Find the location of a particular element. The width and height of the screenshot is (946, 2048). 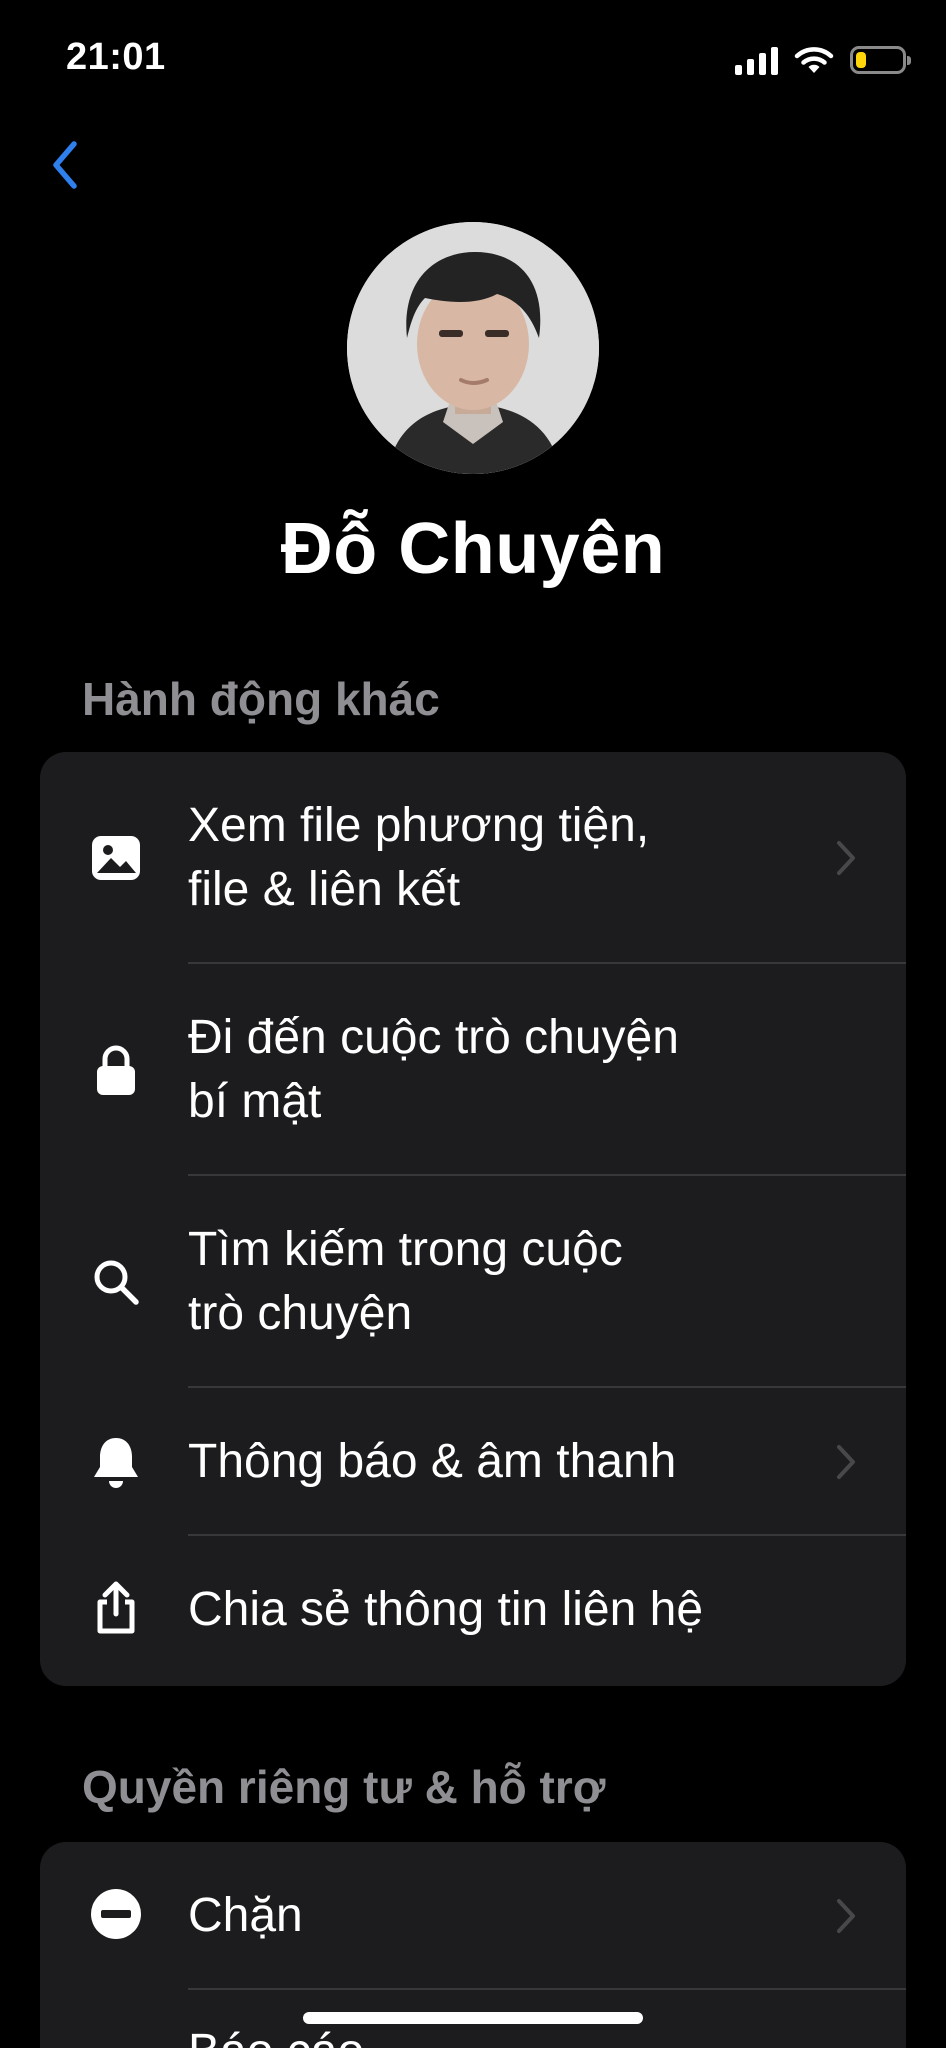

bell-icon is located at coordinates (116, 1462).